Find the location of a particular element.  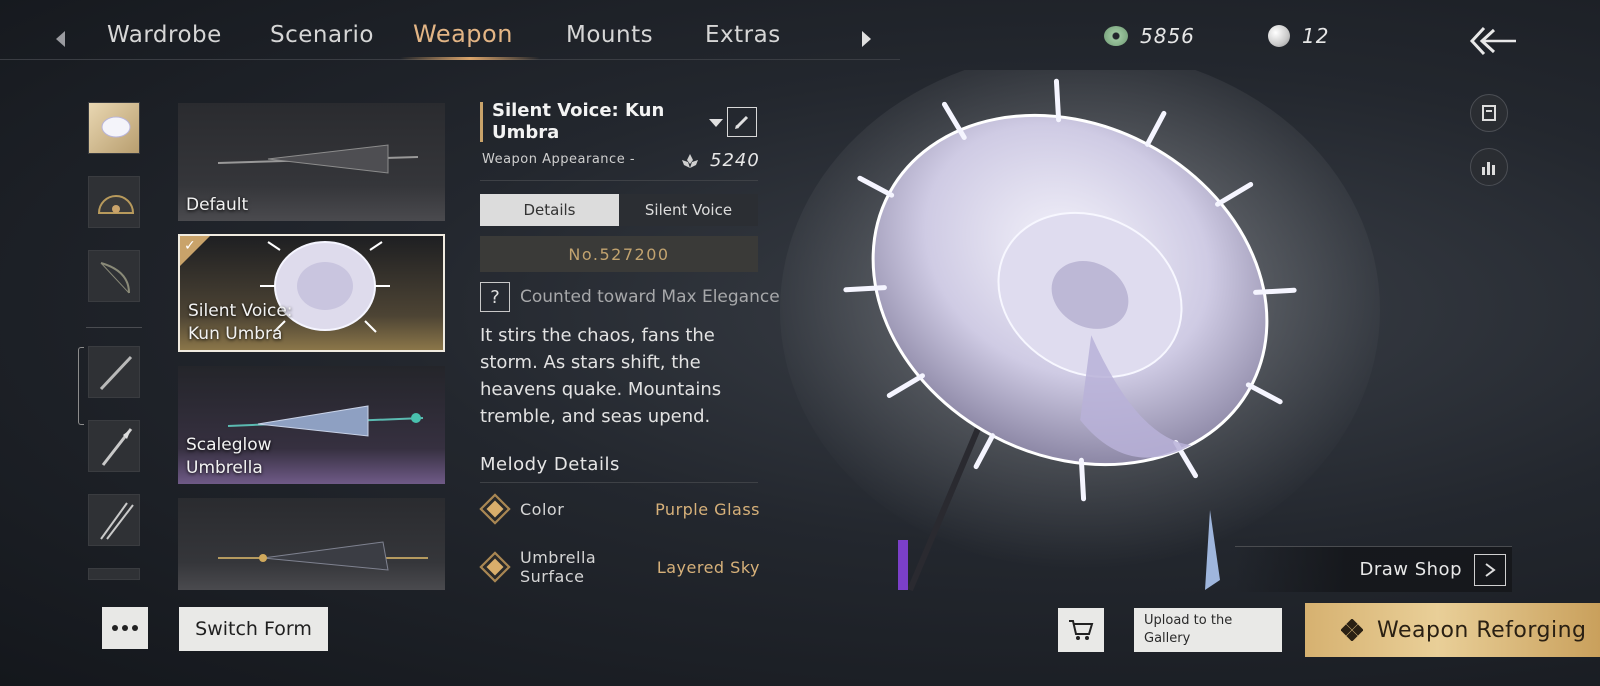

umbrella-thumb-icon is located at coordinates (116, 127).